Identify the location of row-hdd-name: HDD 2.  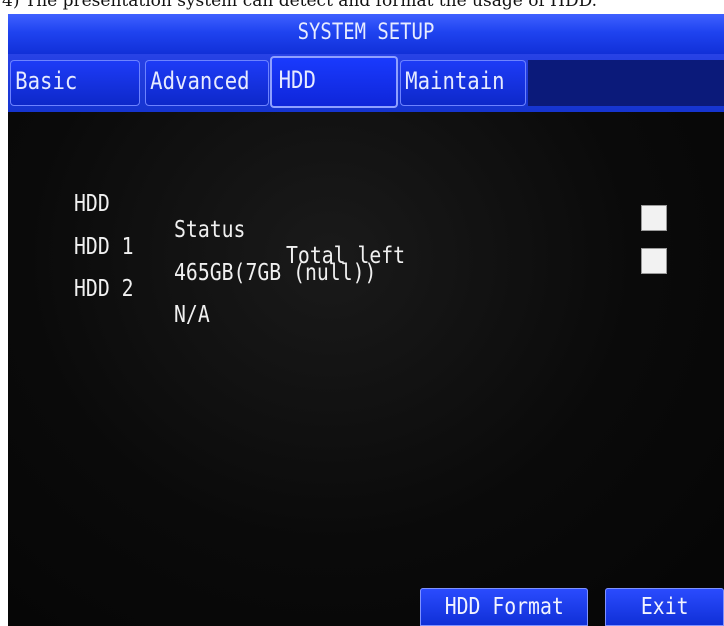
(104, 289).